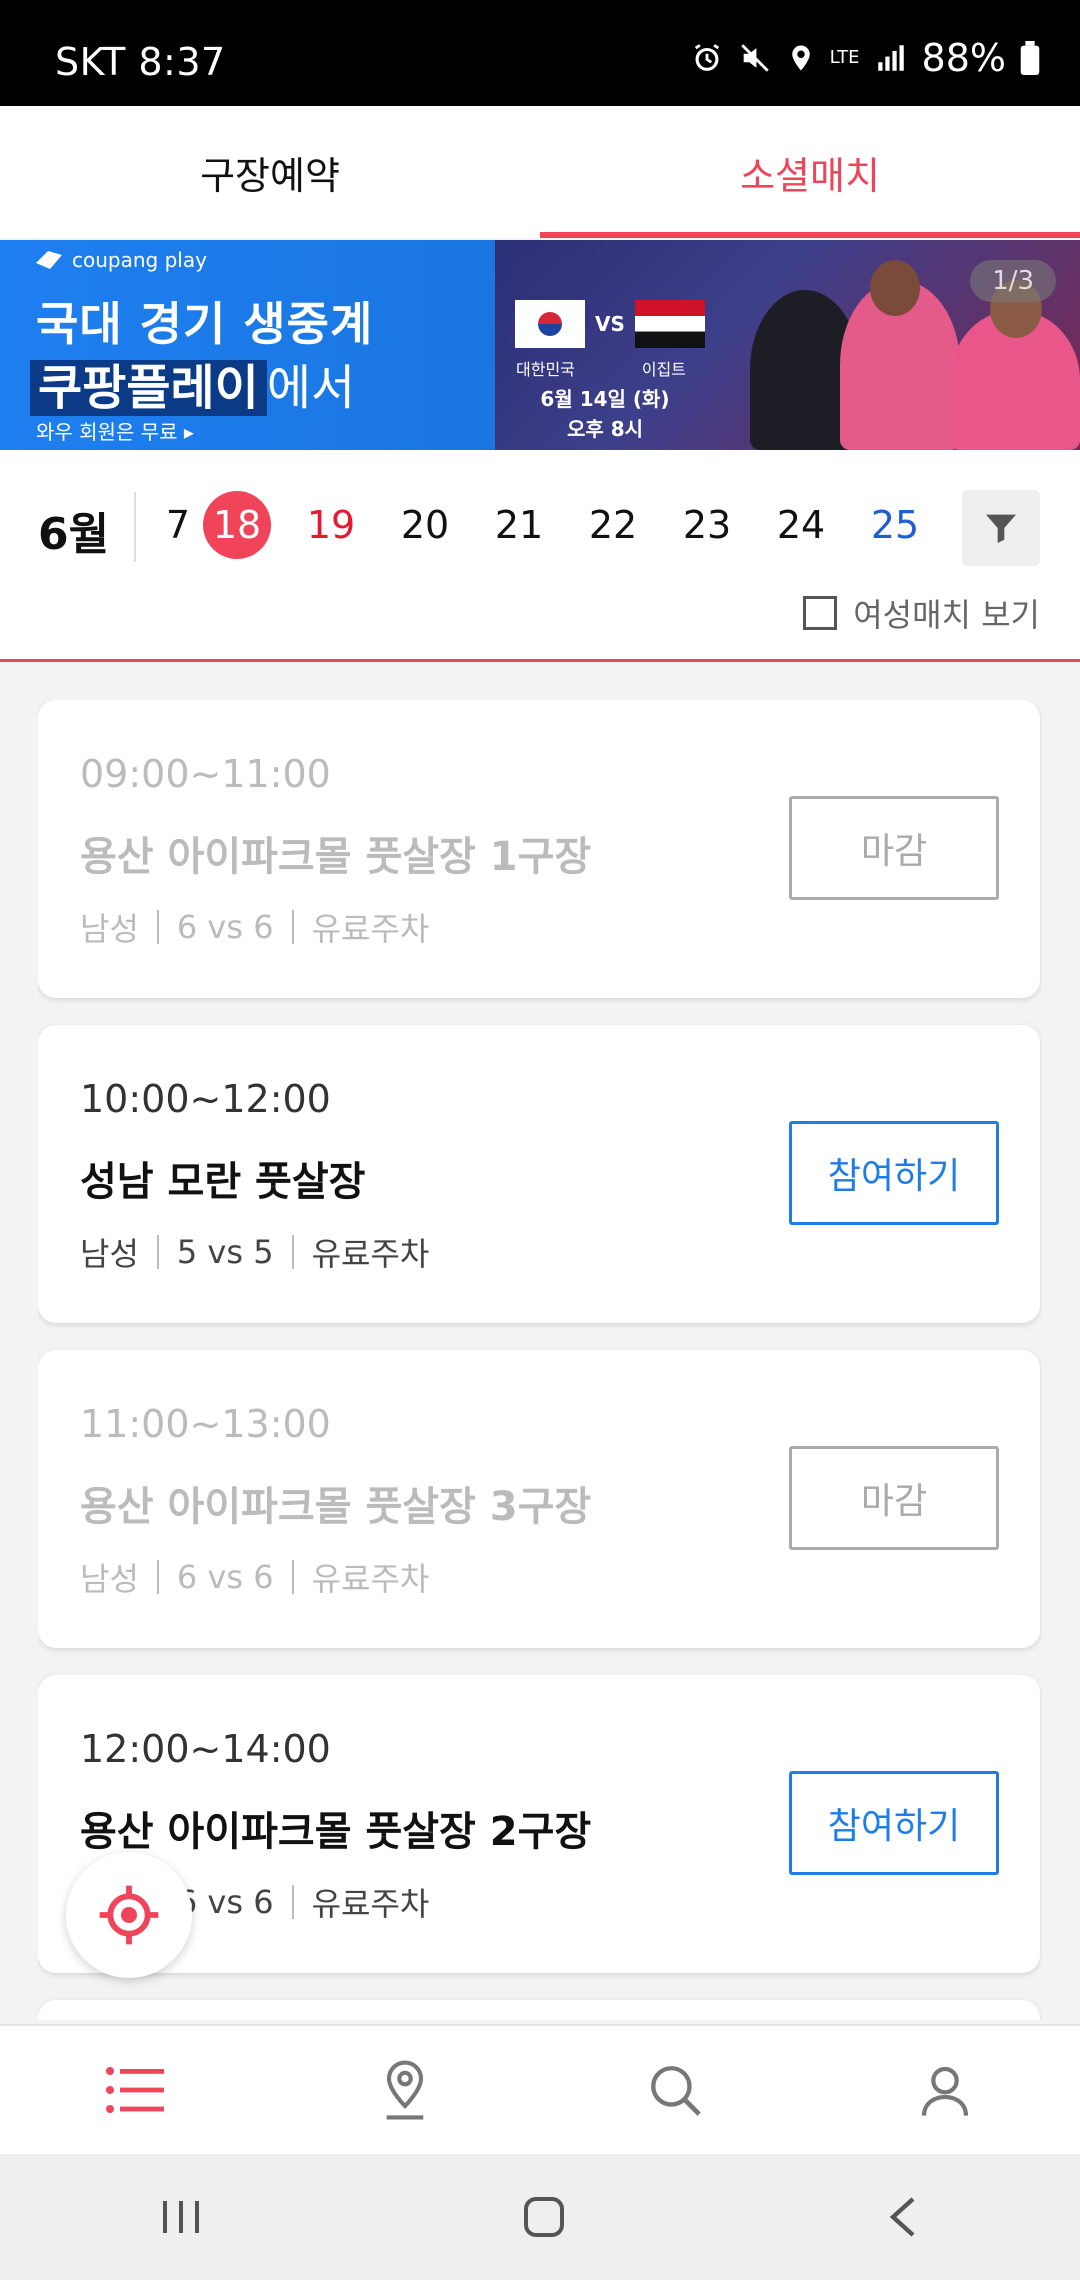 The height and width of the screenshot is (2280, 1080). I want to click on vs-label: VS, so click(610, 324).